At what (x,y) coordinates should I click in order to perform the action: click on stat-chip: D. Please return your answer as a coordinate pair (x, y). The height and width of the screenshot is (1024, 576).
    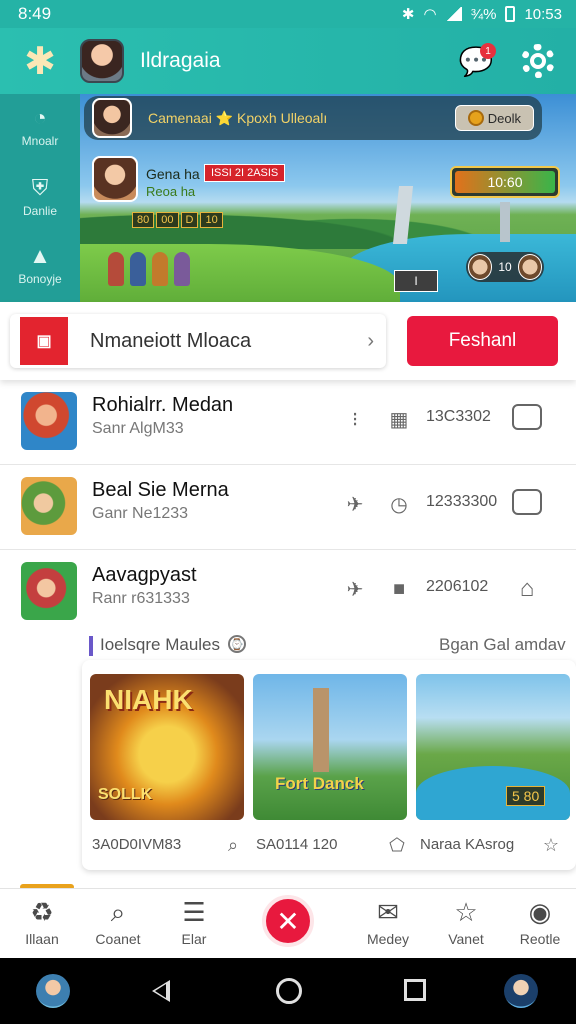
    Looking at the image, I should click on (189, 220).